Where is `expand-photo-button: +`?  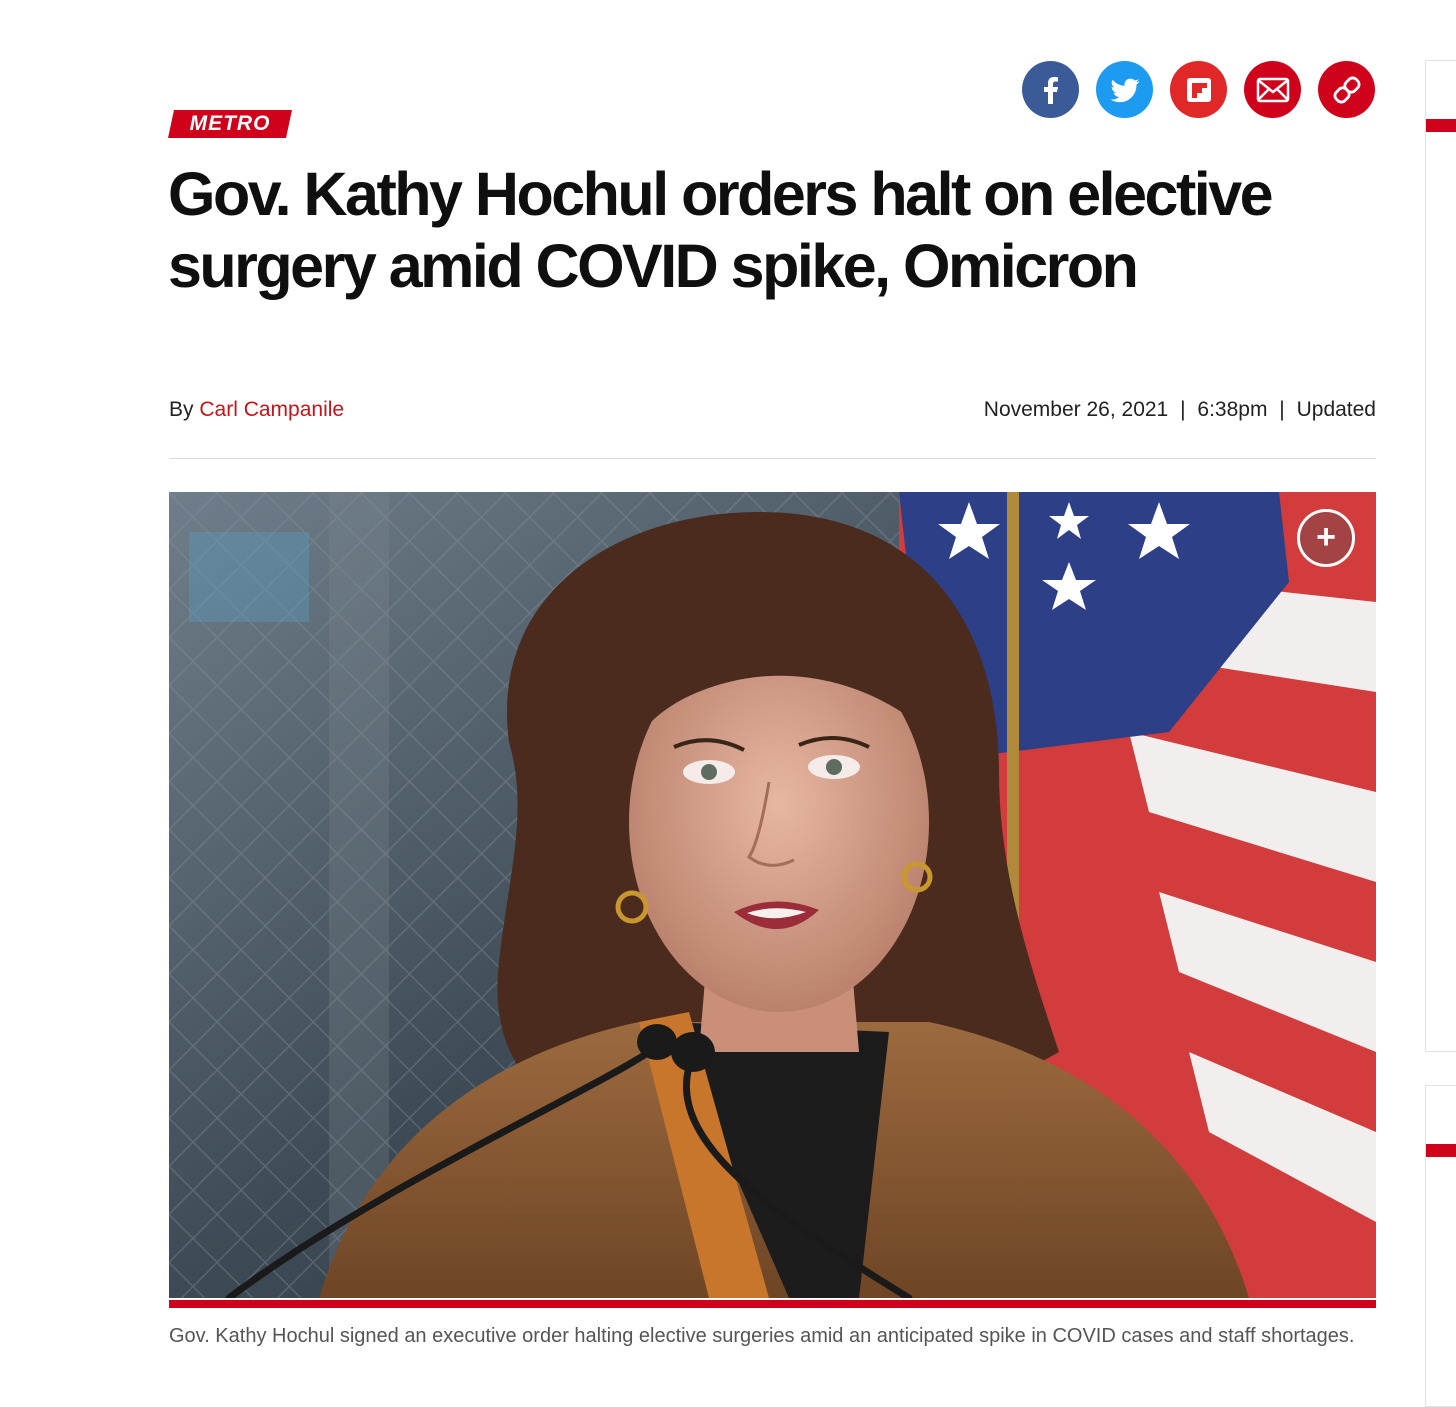
expand-photo-button: + is located at coordinates (1326, 538).